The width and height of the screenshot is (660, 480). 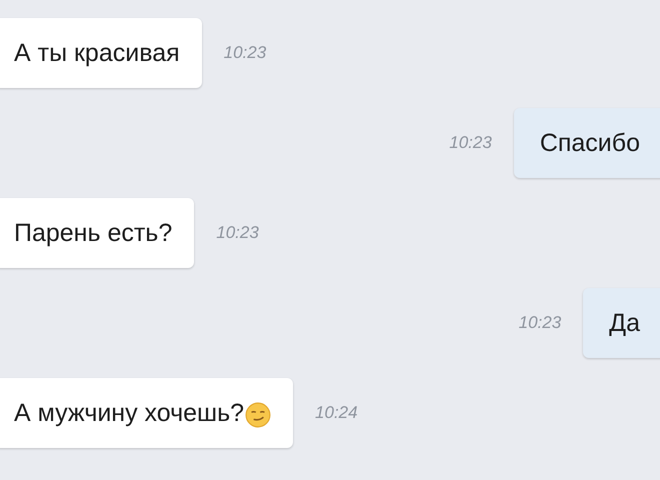 What do you see at coordinates (147, 413) in the screenshot?
I see `message-bubble: А мужчину хочешь?` at bounding box center [147, 413].